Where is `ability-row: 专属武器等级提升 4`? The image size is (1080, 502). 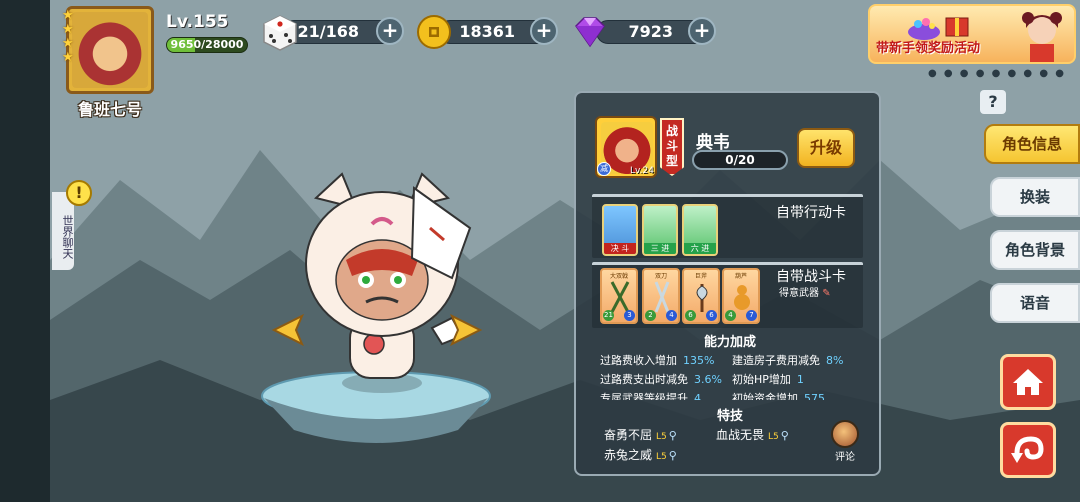
ability-row: 专属武器等级提升 4 is located at coordinates (650, 395).